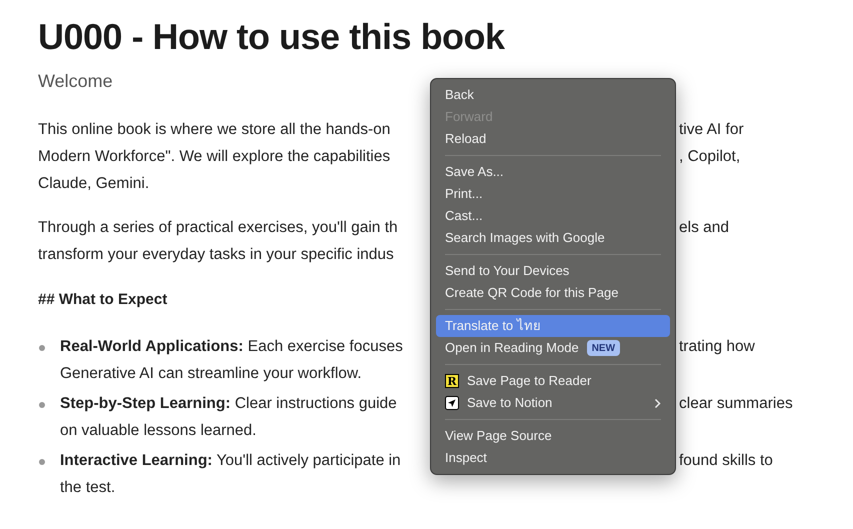  Describe the element at coordinates (216, 254) in the screenshot. I see `paragraph-text: transform your everyday tasks in your specific indus` at that location.